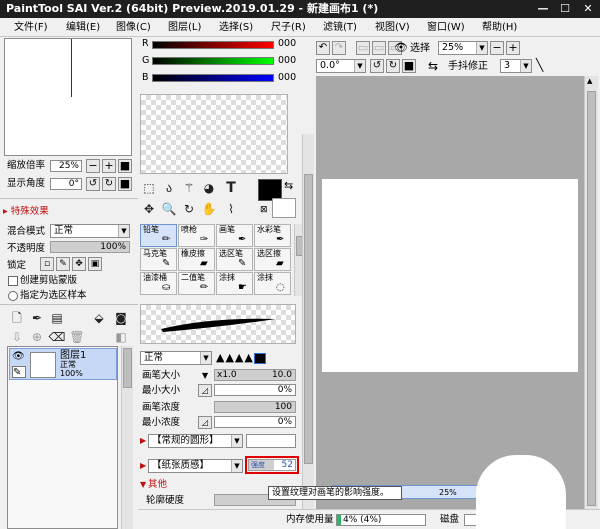 This screenshot has height=529, width=600. Describe the element at coordinates (196, 235) in the screenshot. I see `brush-airbrush: 喷枪 ✑` at that location.